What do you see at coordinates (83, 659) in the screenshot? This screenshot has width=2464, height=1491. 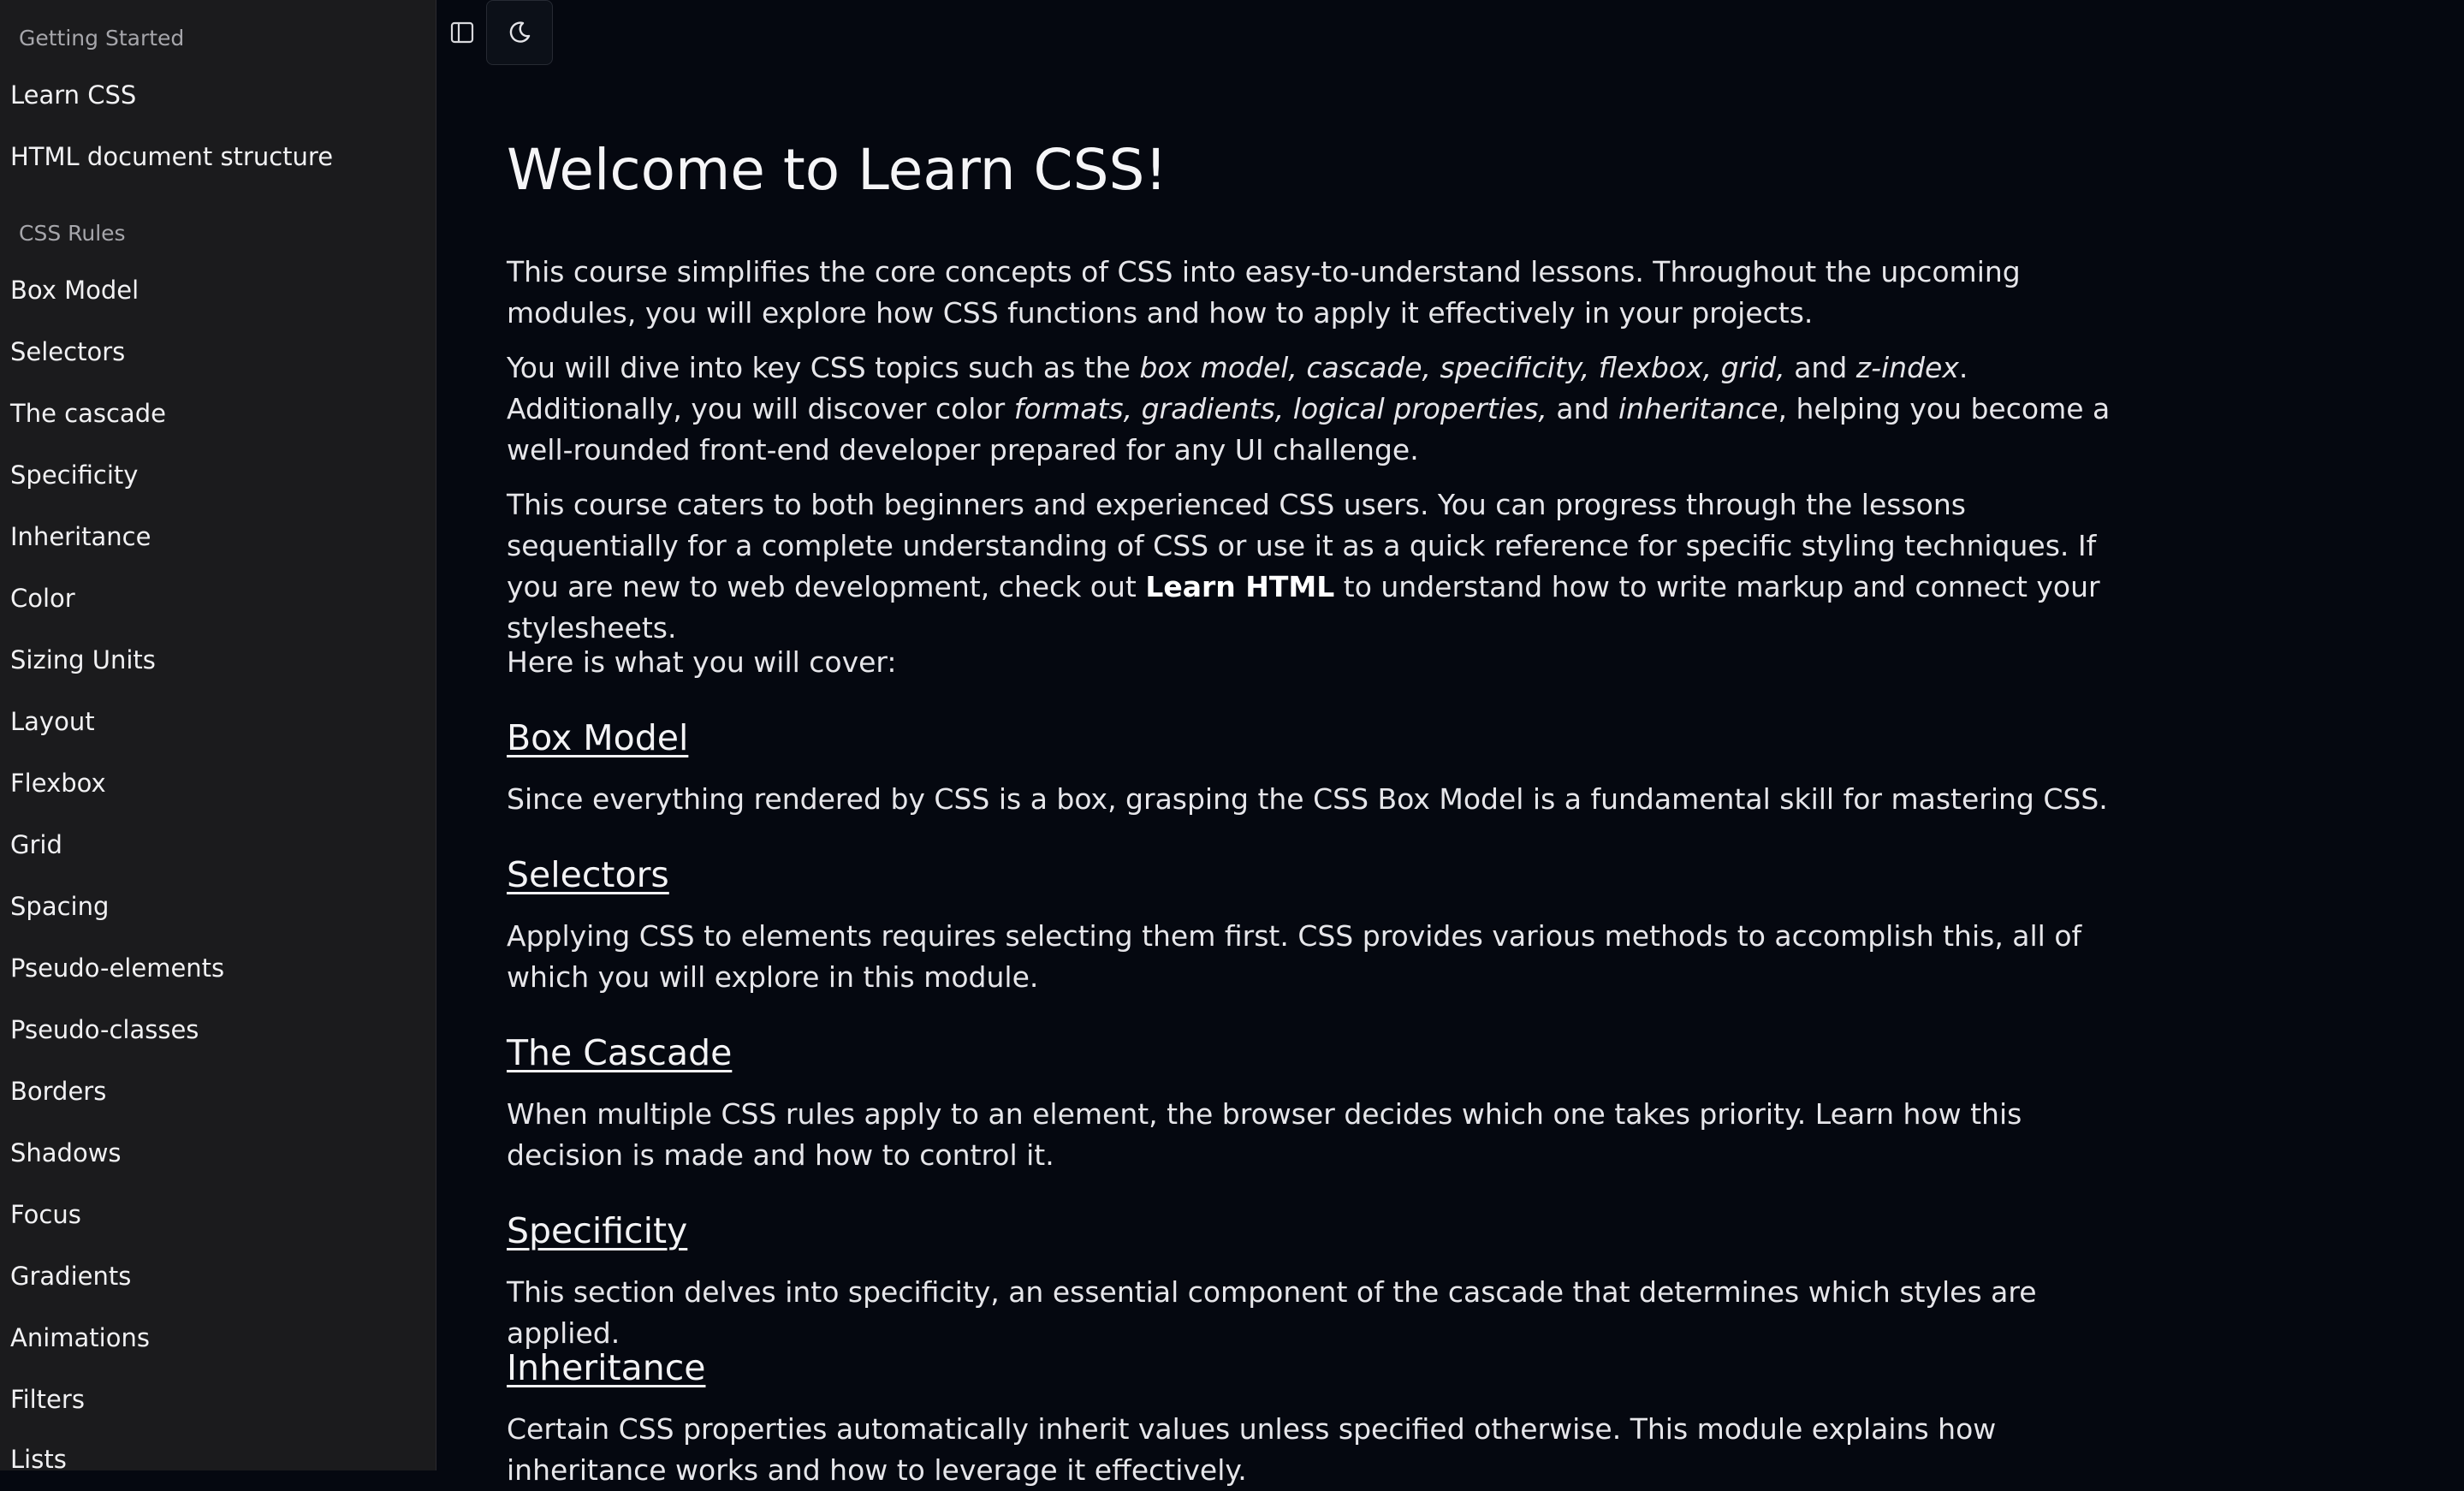 I see `sidebar-item-sizing-units: Sizing Units` at bounding box center [83, 659].